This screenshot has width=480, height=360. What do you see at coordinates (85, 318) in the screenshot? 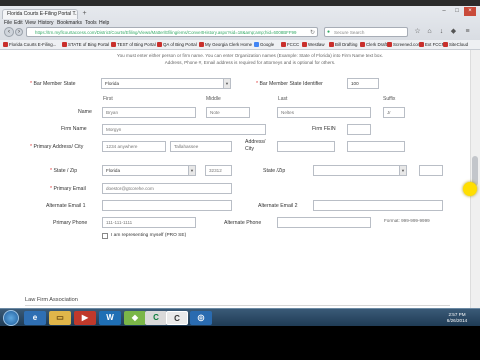
I see `media-taskbar-icon: ▶` at bounding box center [85, 318].